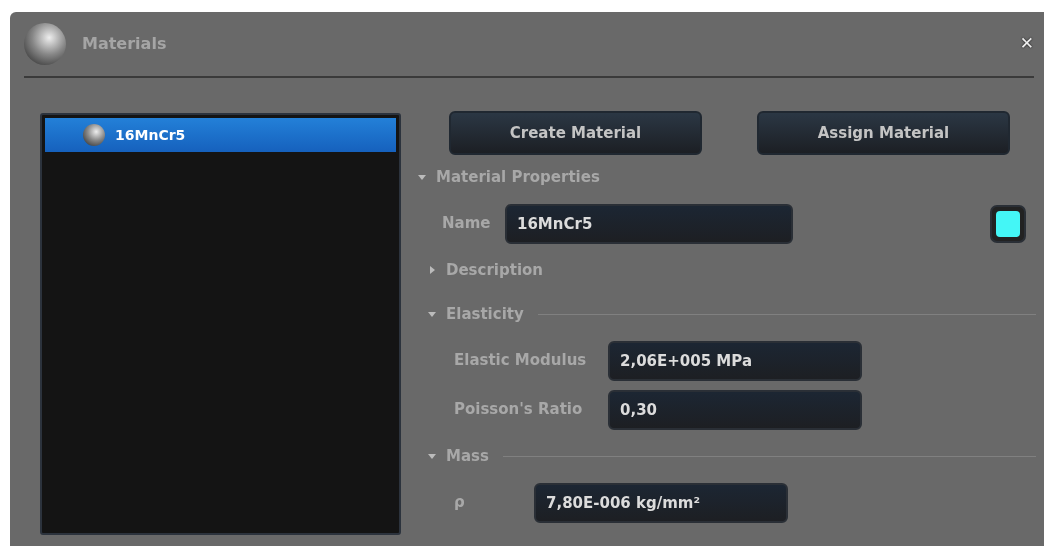 Image resolution: width=1044 pixels, height=546 pixels. What do you see at coordinates (521, 361) in the screenshot?
I see `field-label: Elastic Modulus` at bounding box center [521, 361].